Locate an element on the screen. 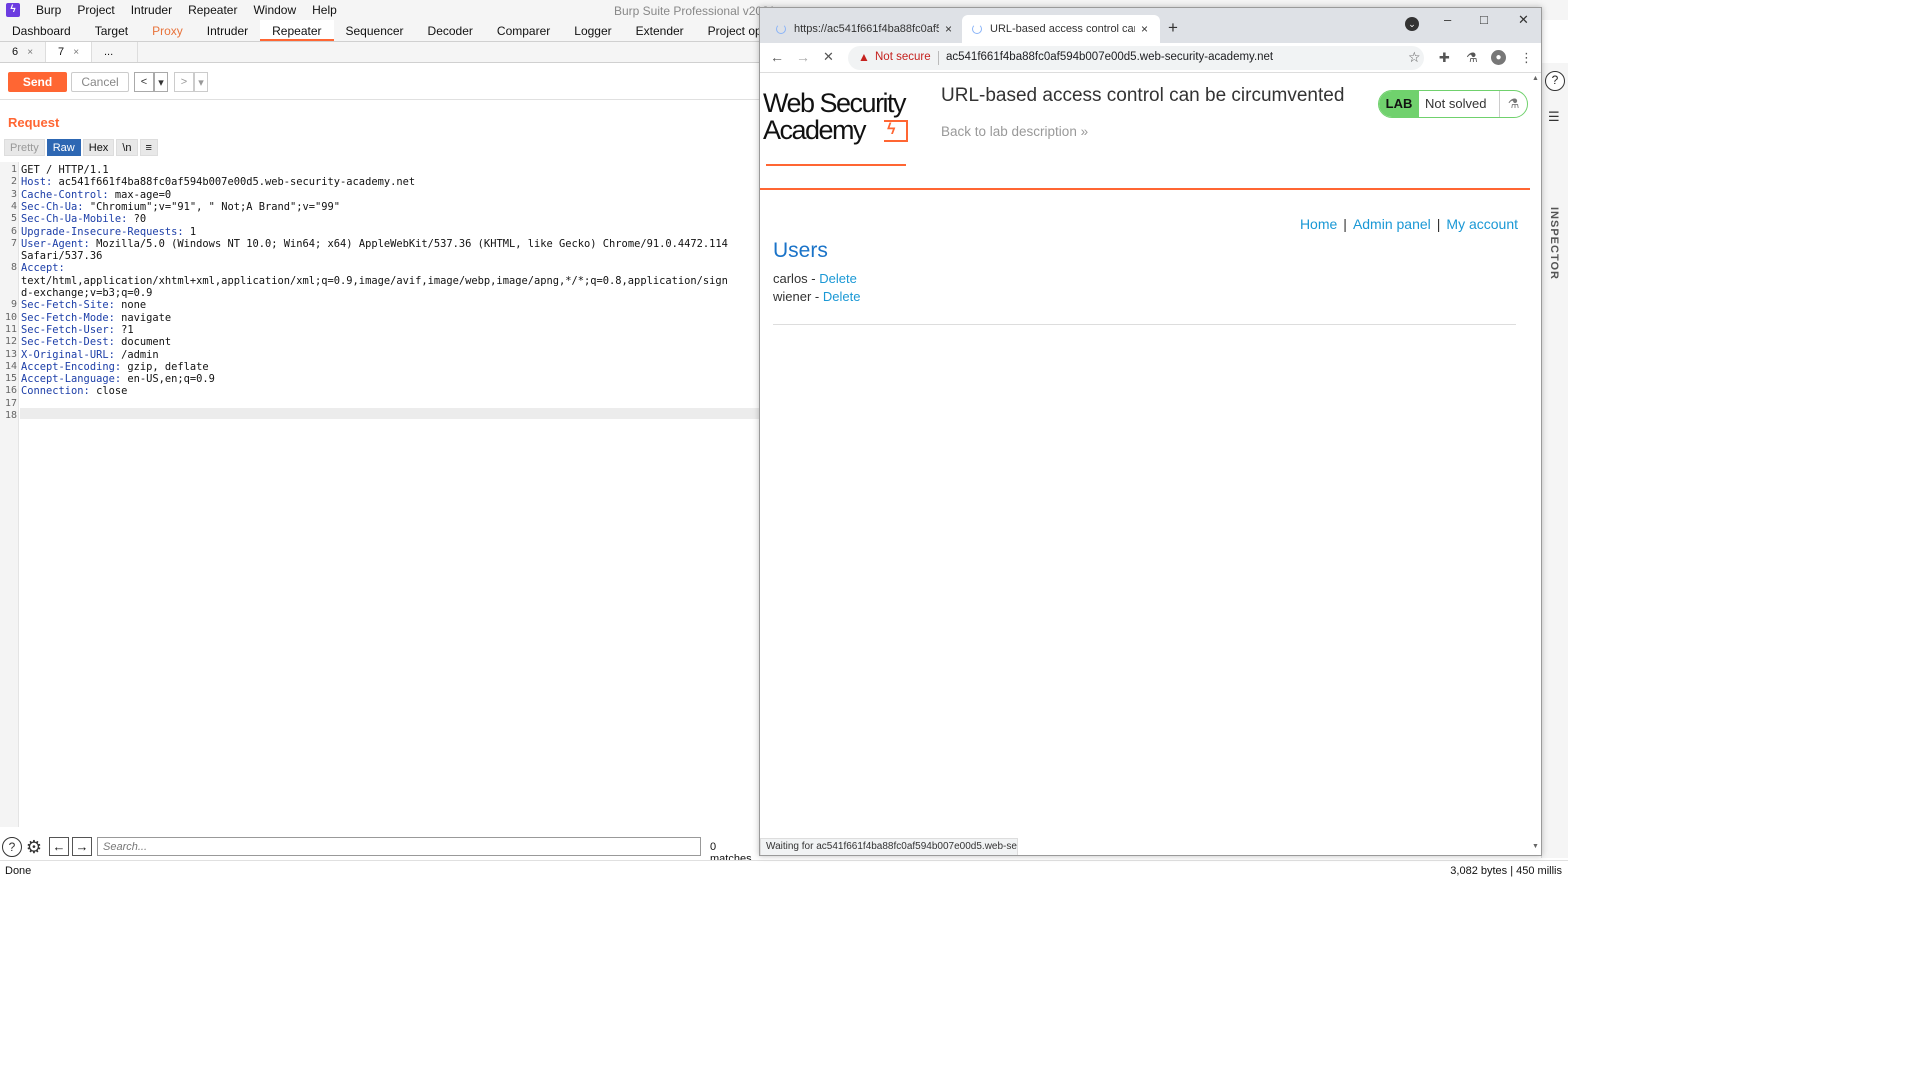 The image size is (1920, 1080). tab-proxy: Proxy is located at coordinates (167, 30).